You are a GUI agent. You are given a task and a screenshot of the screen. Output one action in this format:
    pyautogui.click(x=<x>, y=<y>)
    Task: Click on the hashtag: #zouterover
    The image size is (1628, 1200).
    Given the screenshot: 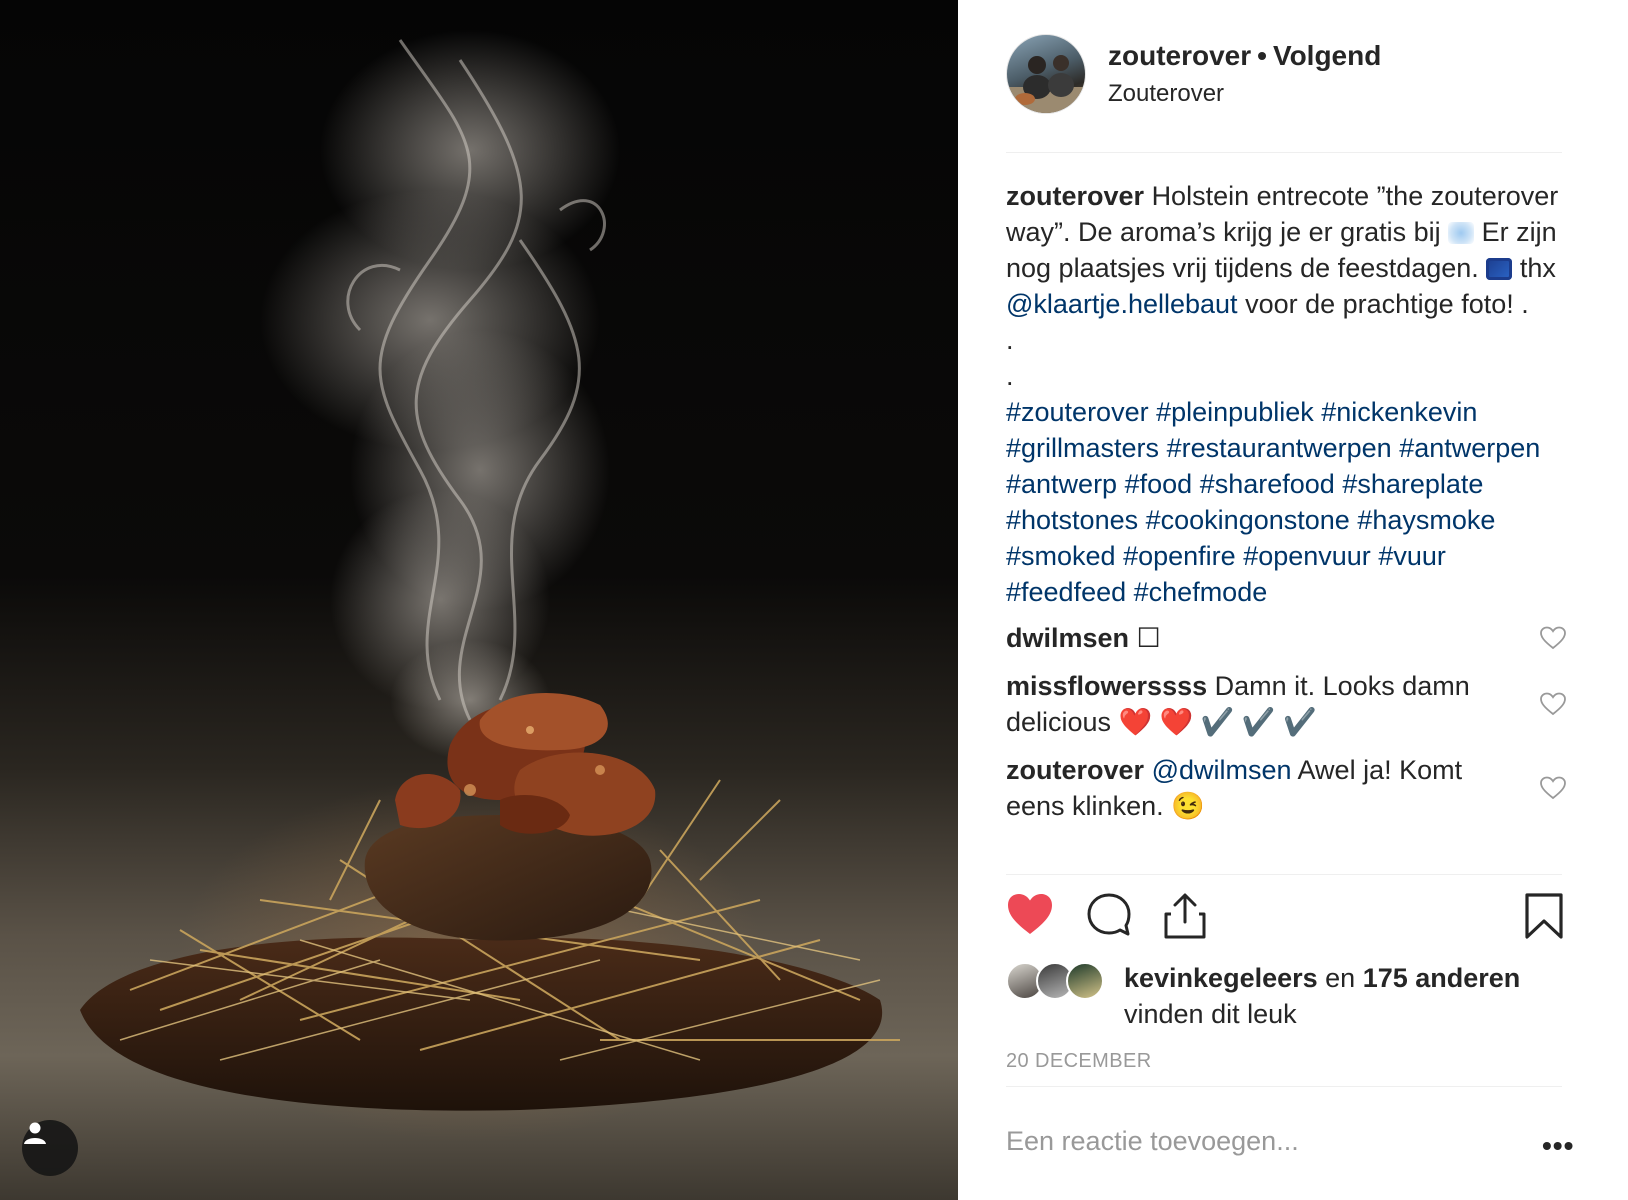 What is the action you would take?
    pyautogui.click(x=1077, y=412)
    